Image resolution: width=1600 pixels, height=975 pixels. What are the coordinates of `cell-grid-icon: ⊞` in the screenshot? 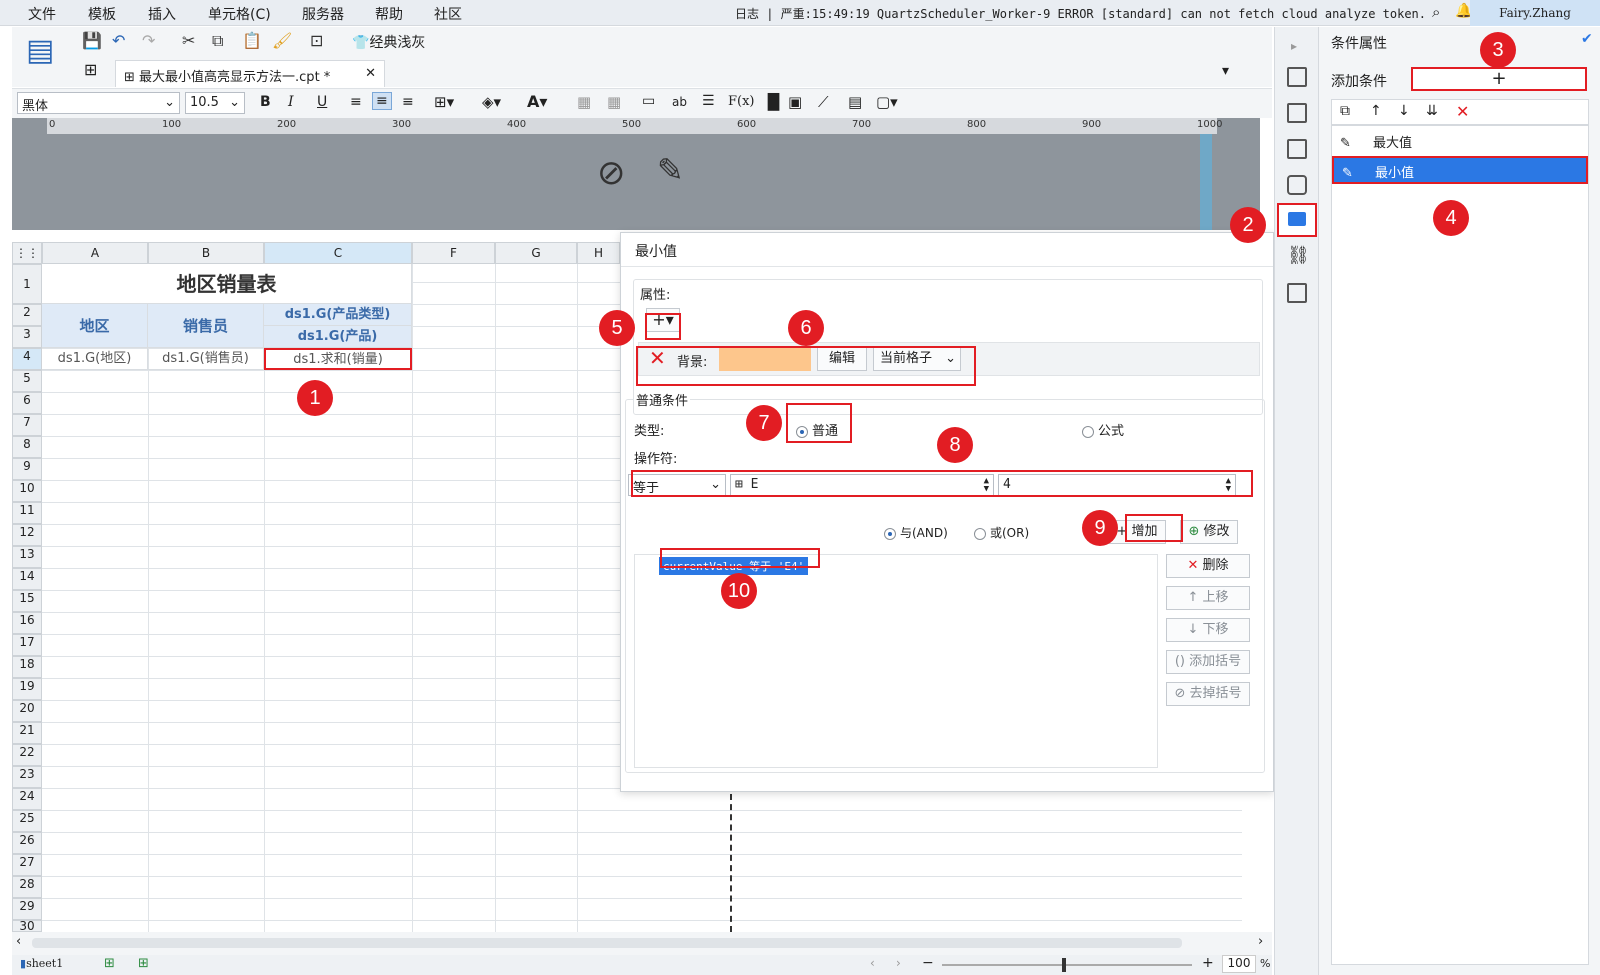 It's located at (90, 69).